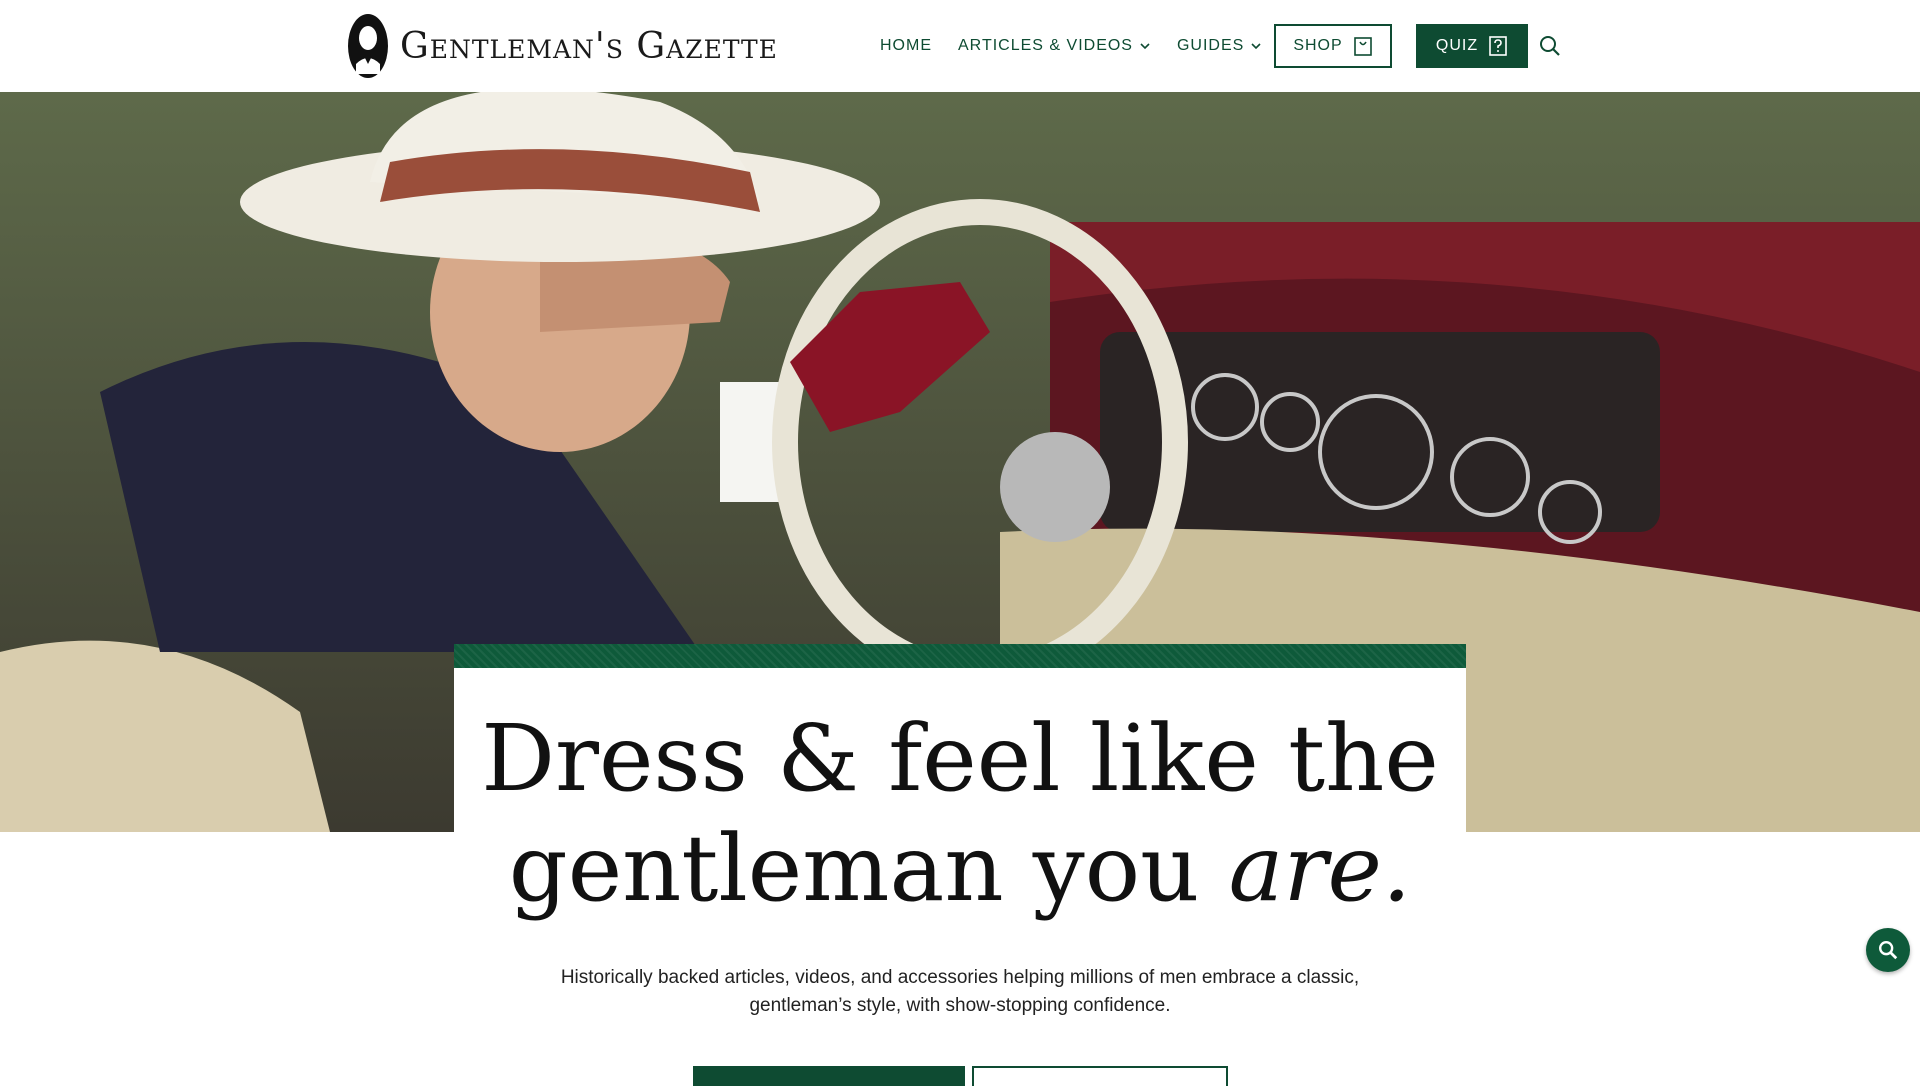  I want to click on nav-articles-label: ARTICLES & VIDEOS, so click(1045, 45).